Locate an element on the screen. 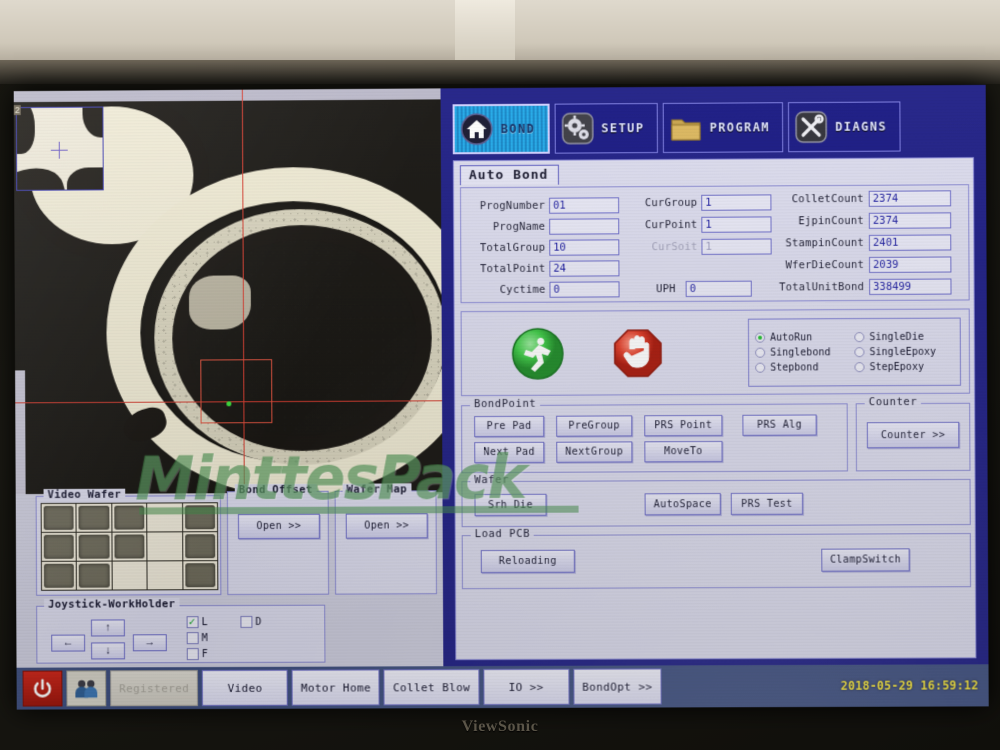  tab-setup: SETUP is located at coordinates (606, 128).